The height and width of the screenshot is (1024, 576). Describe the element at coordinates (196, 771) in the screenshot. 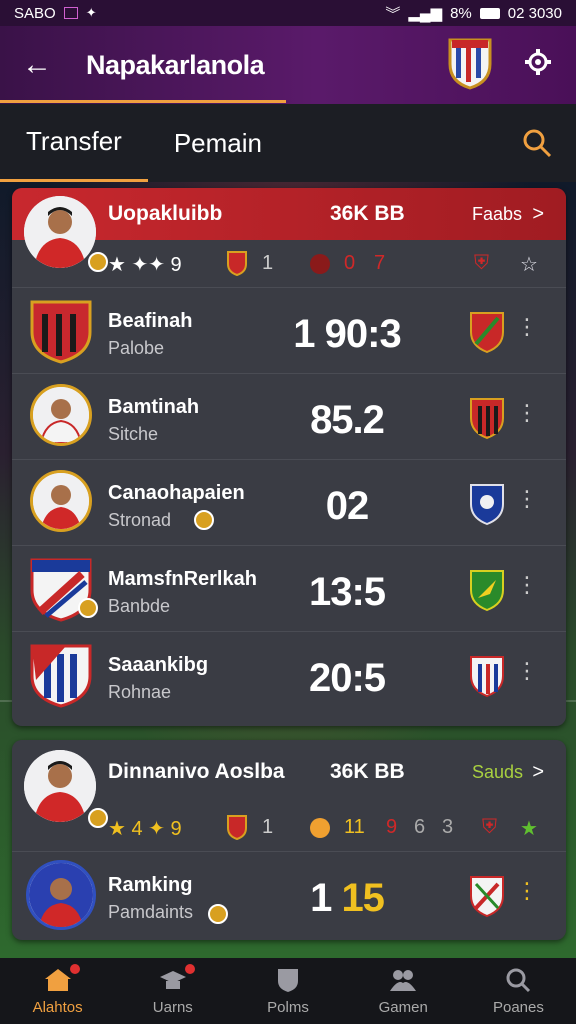

I see `header-name: Dinnanivo Aoslba` at that location.